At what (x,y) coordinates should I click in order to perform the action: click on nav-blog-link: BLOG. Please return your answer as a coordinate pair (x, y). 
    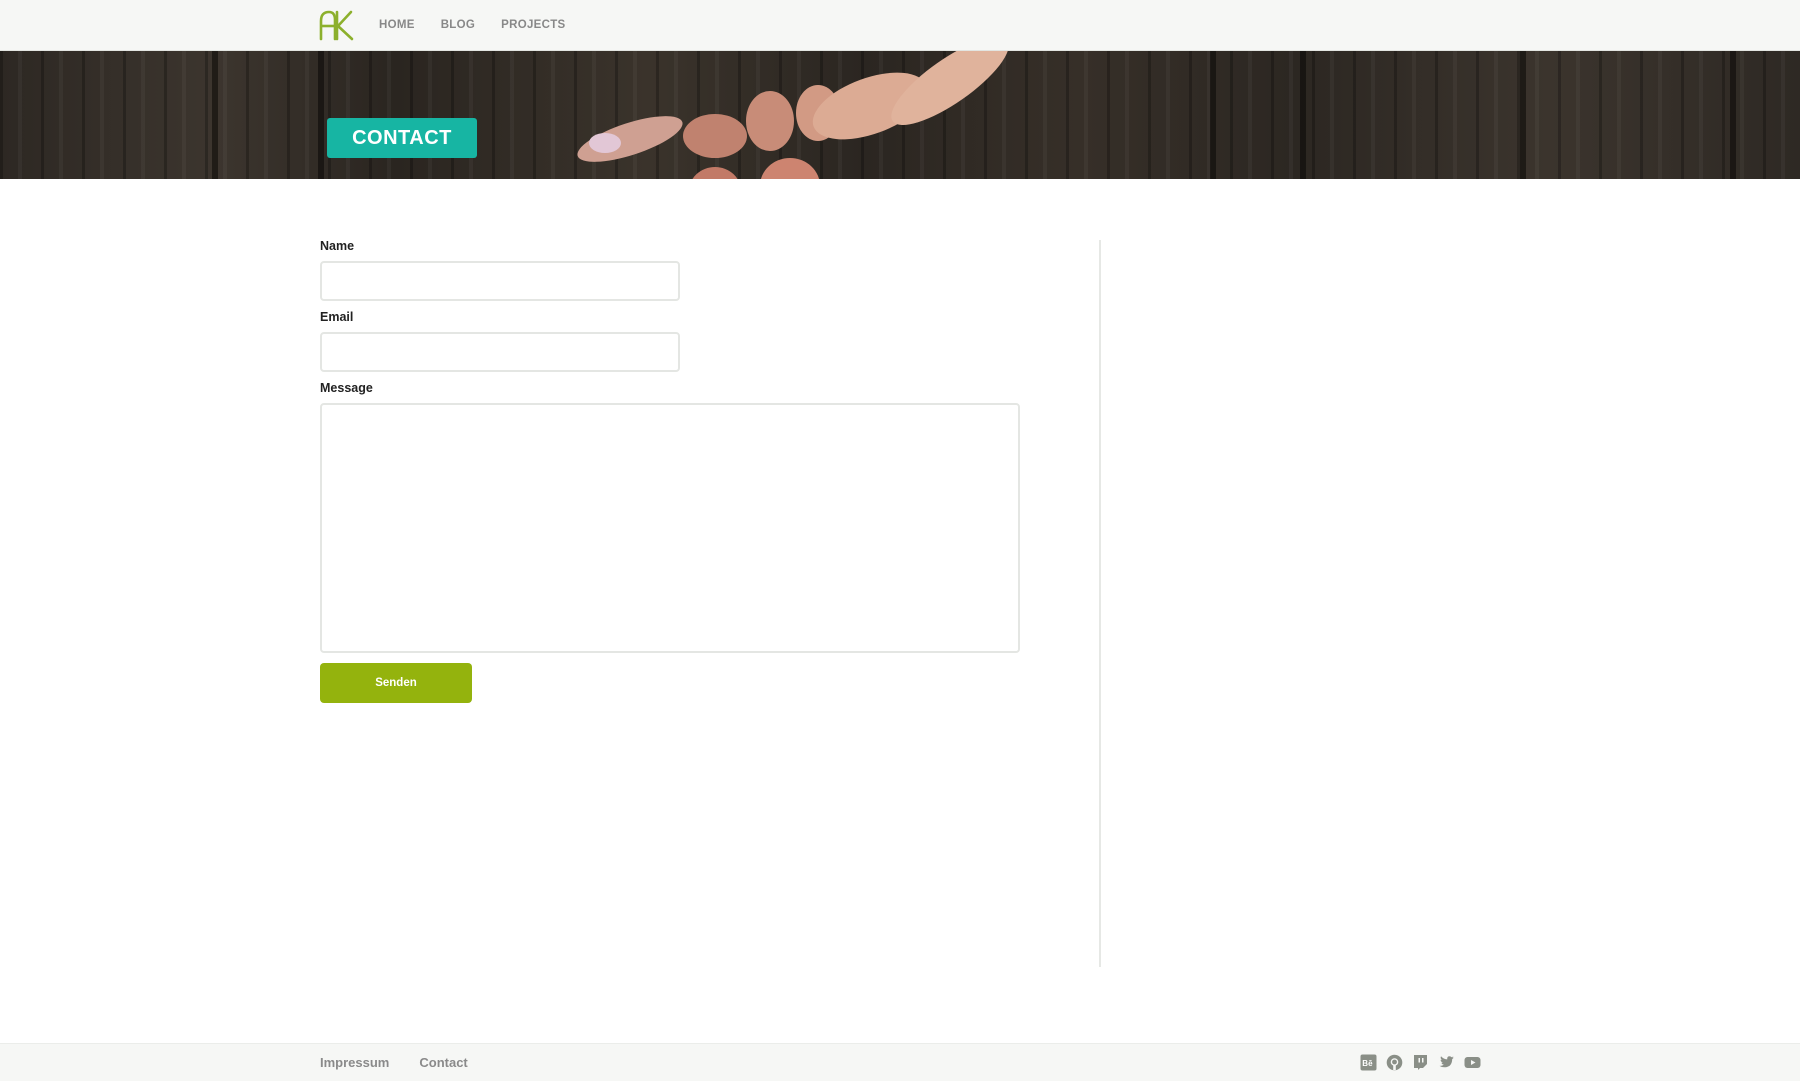
    Looking at the image, I should click on (458, 25).